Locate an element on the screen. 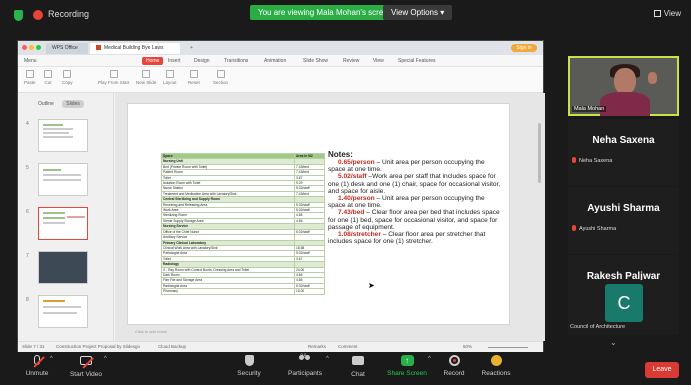 This screenshot has height=385, width=691. play-from-start-label: Play From Start is located at coordinates (114, 82).